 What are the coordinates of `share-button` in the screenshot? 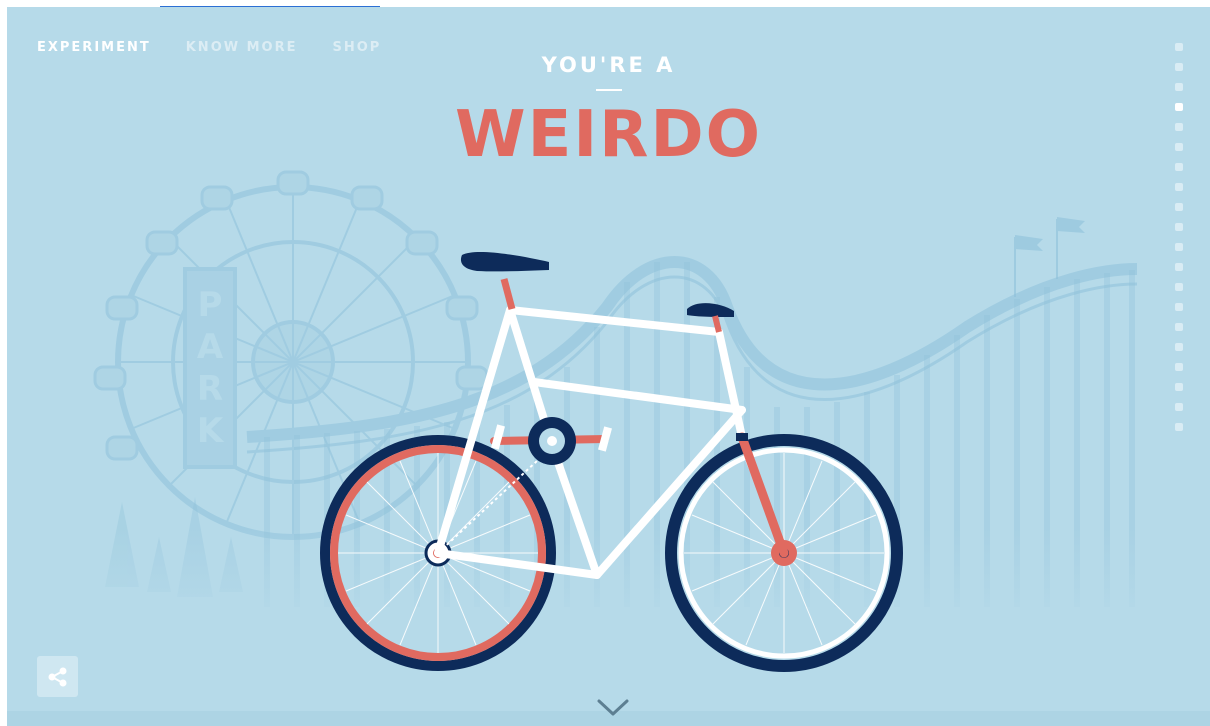 It's located at (57, 676).